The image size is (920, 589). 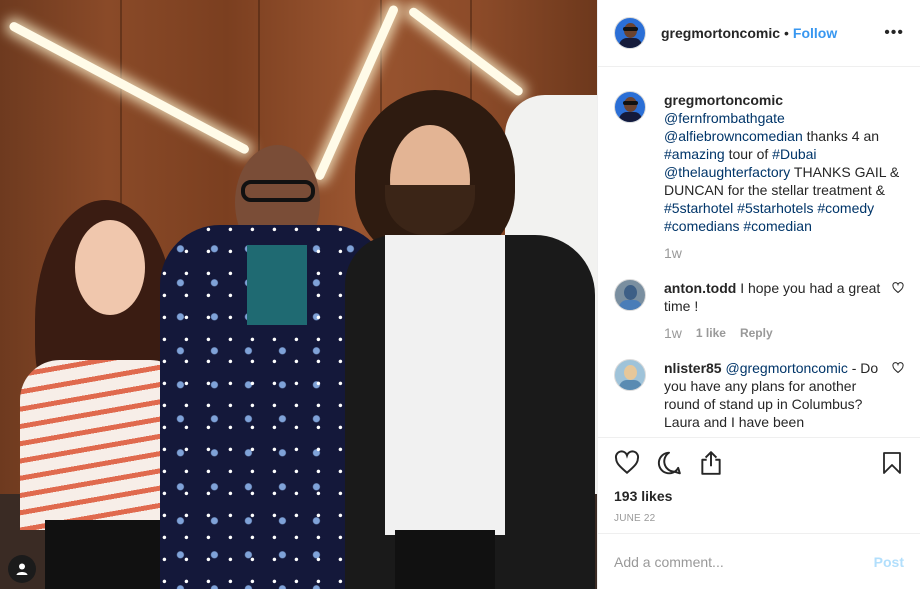 I want to click on comment-text: anton.todd I hope you had a great time !, so click(x=774, y=297).